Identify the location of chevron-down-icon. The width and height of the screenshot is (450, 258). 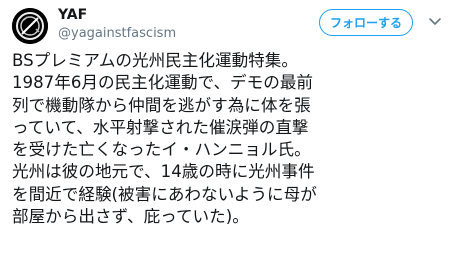
(435, 21).